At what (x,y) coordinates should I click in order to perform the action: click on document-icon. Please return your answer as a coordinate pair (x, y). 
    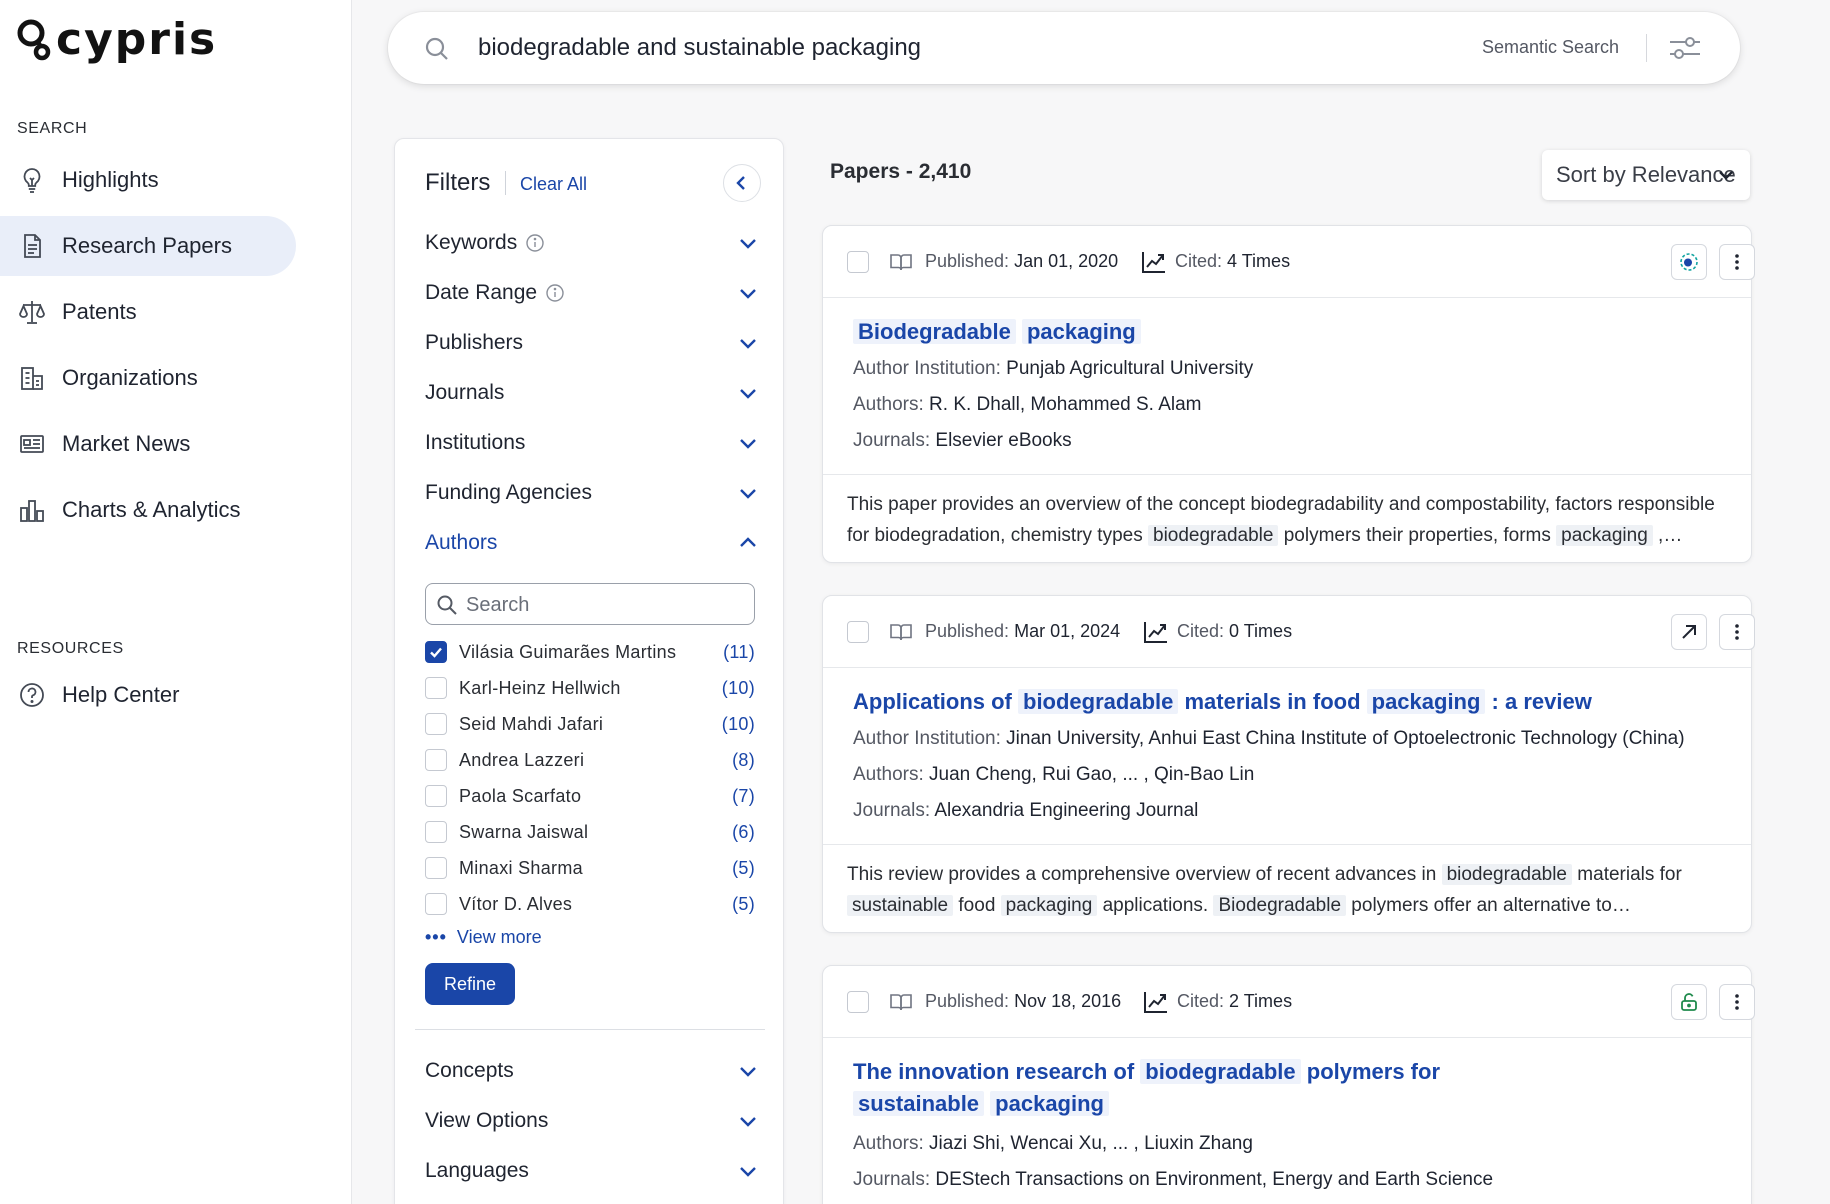
    Looking at the image, I should click on (32, 246).